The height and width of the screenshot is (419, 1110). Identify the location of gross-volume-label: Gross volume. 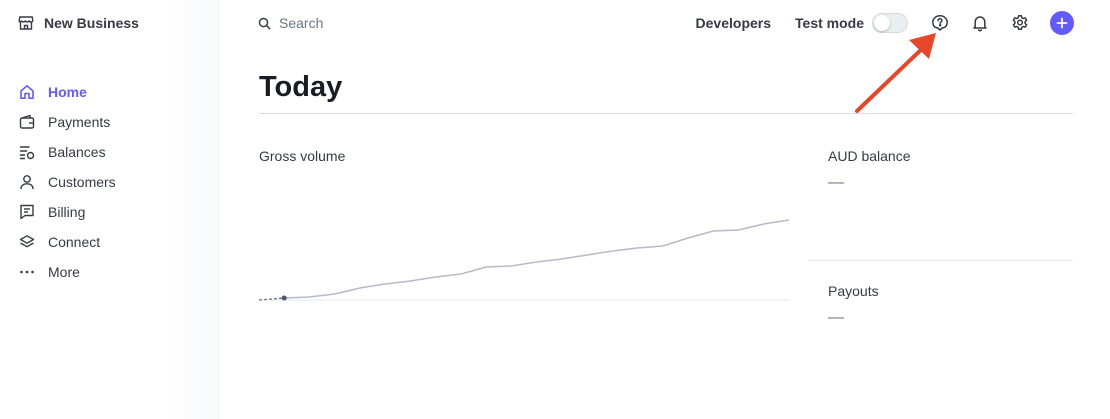
(302, 156).